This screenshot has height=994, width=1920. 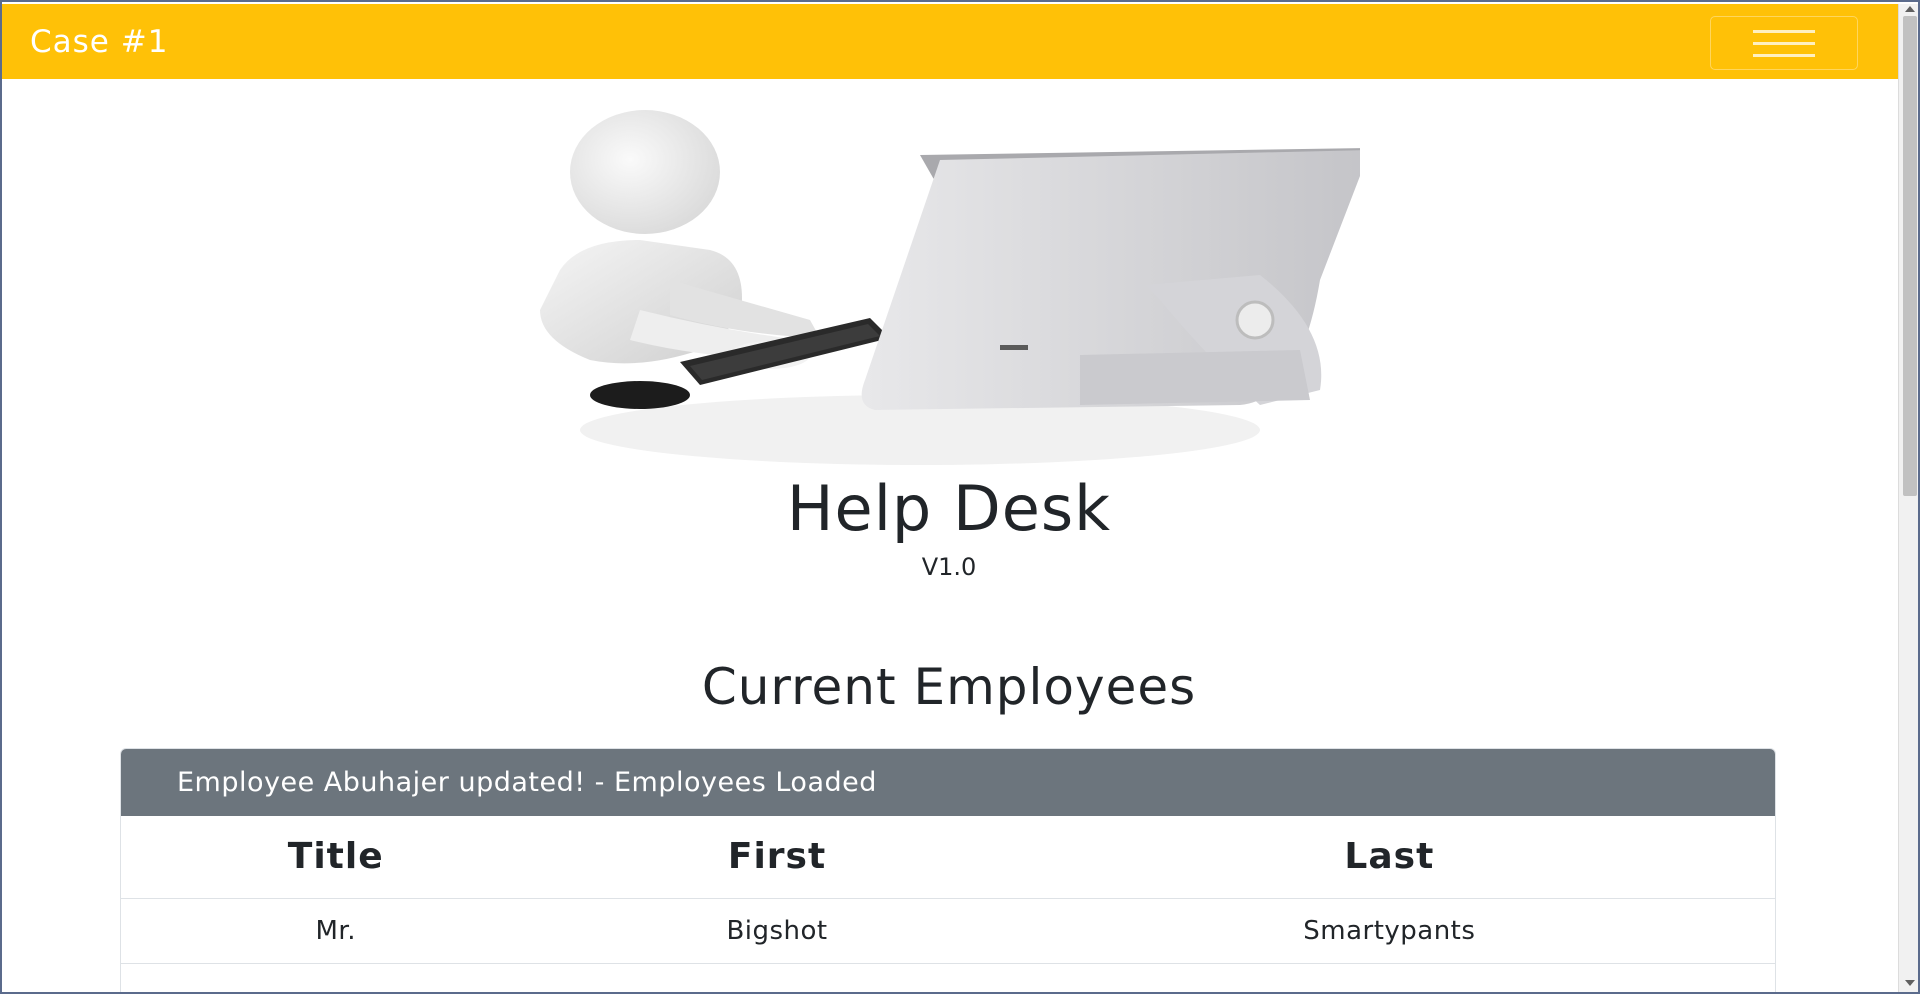 I want to click on page-title: Help Desk, so click(x=949, y=508).